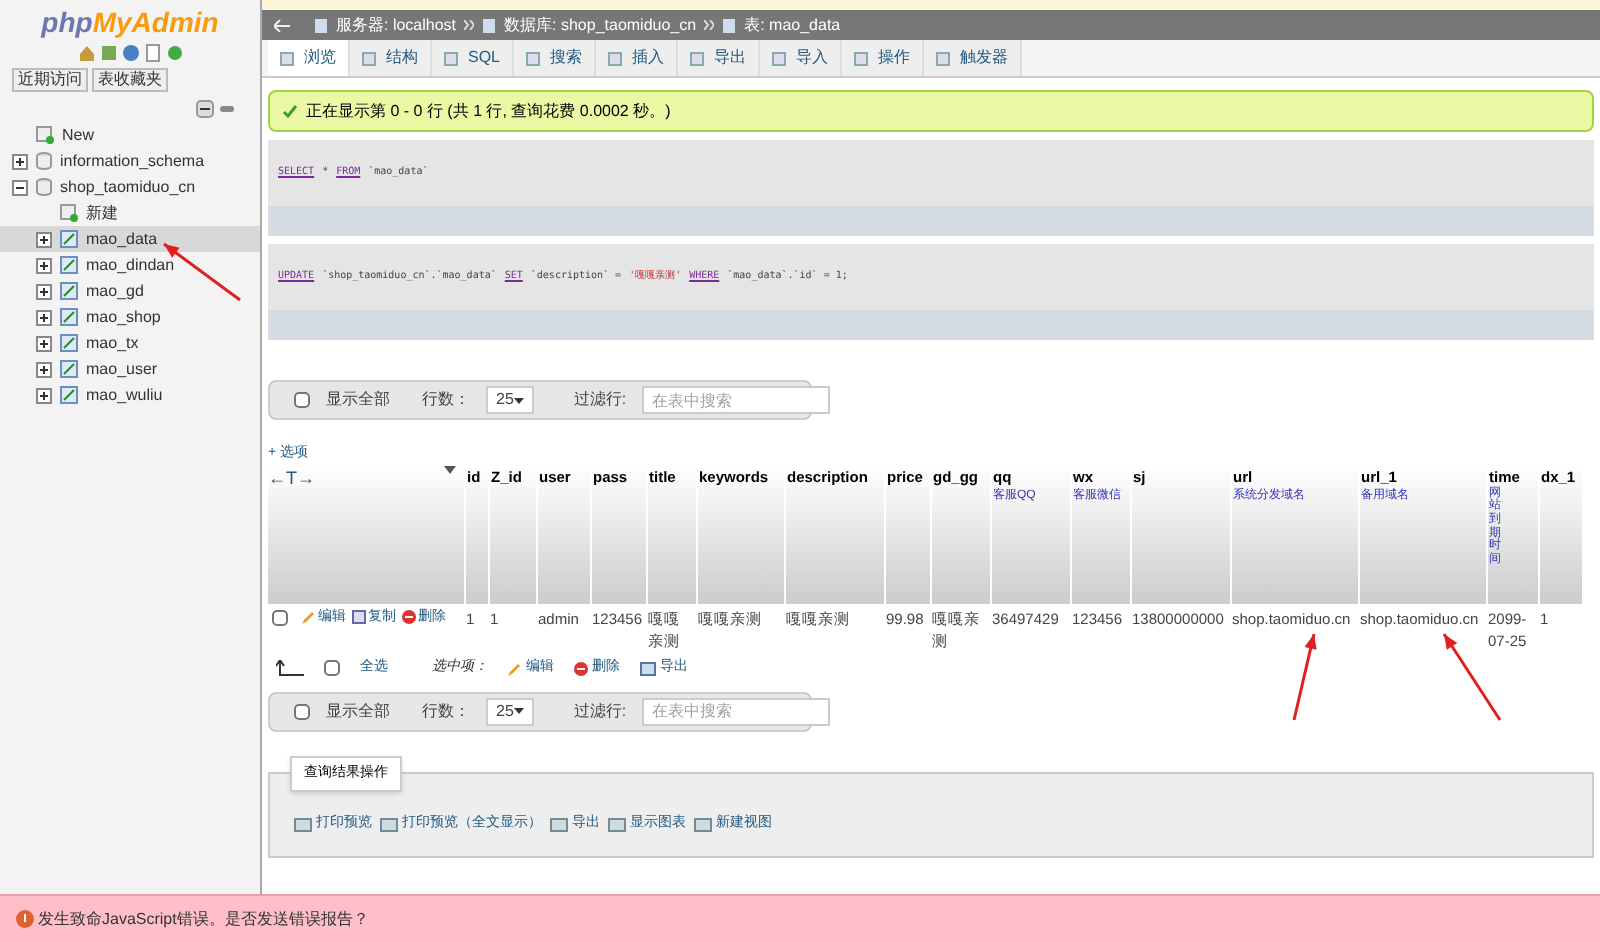  I want to click on tree-label: mao_dindan, so click(130, 265).